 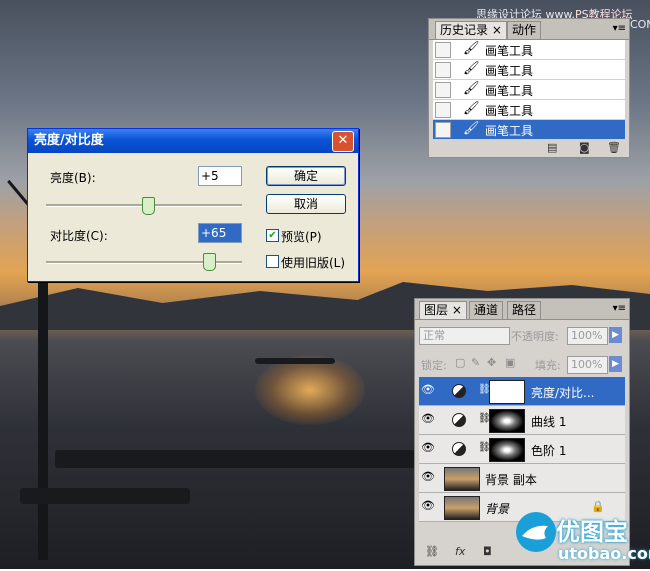 What do you see at coordinates (486, 310) in the screenshot?
I see `tab-channels: 通道` at bounding box center [486, 310].